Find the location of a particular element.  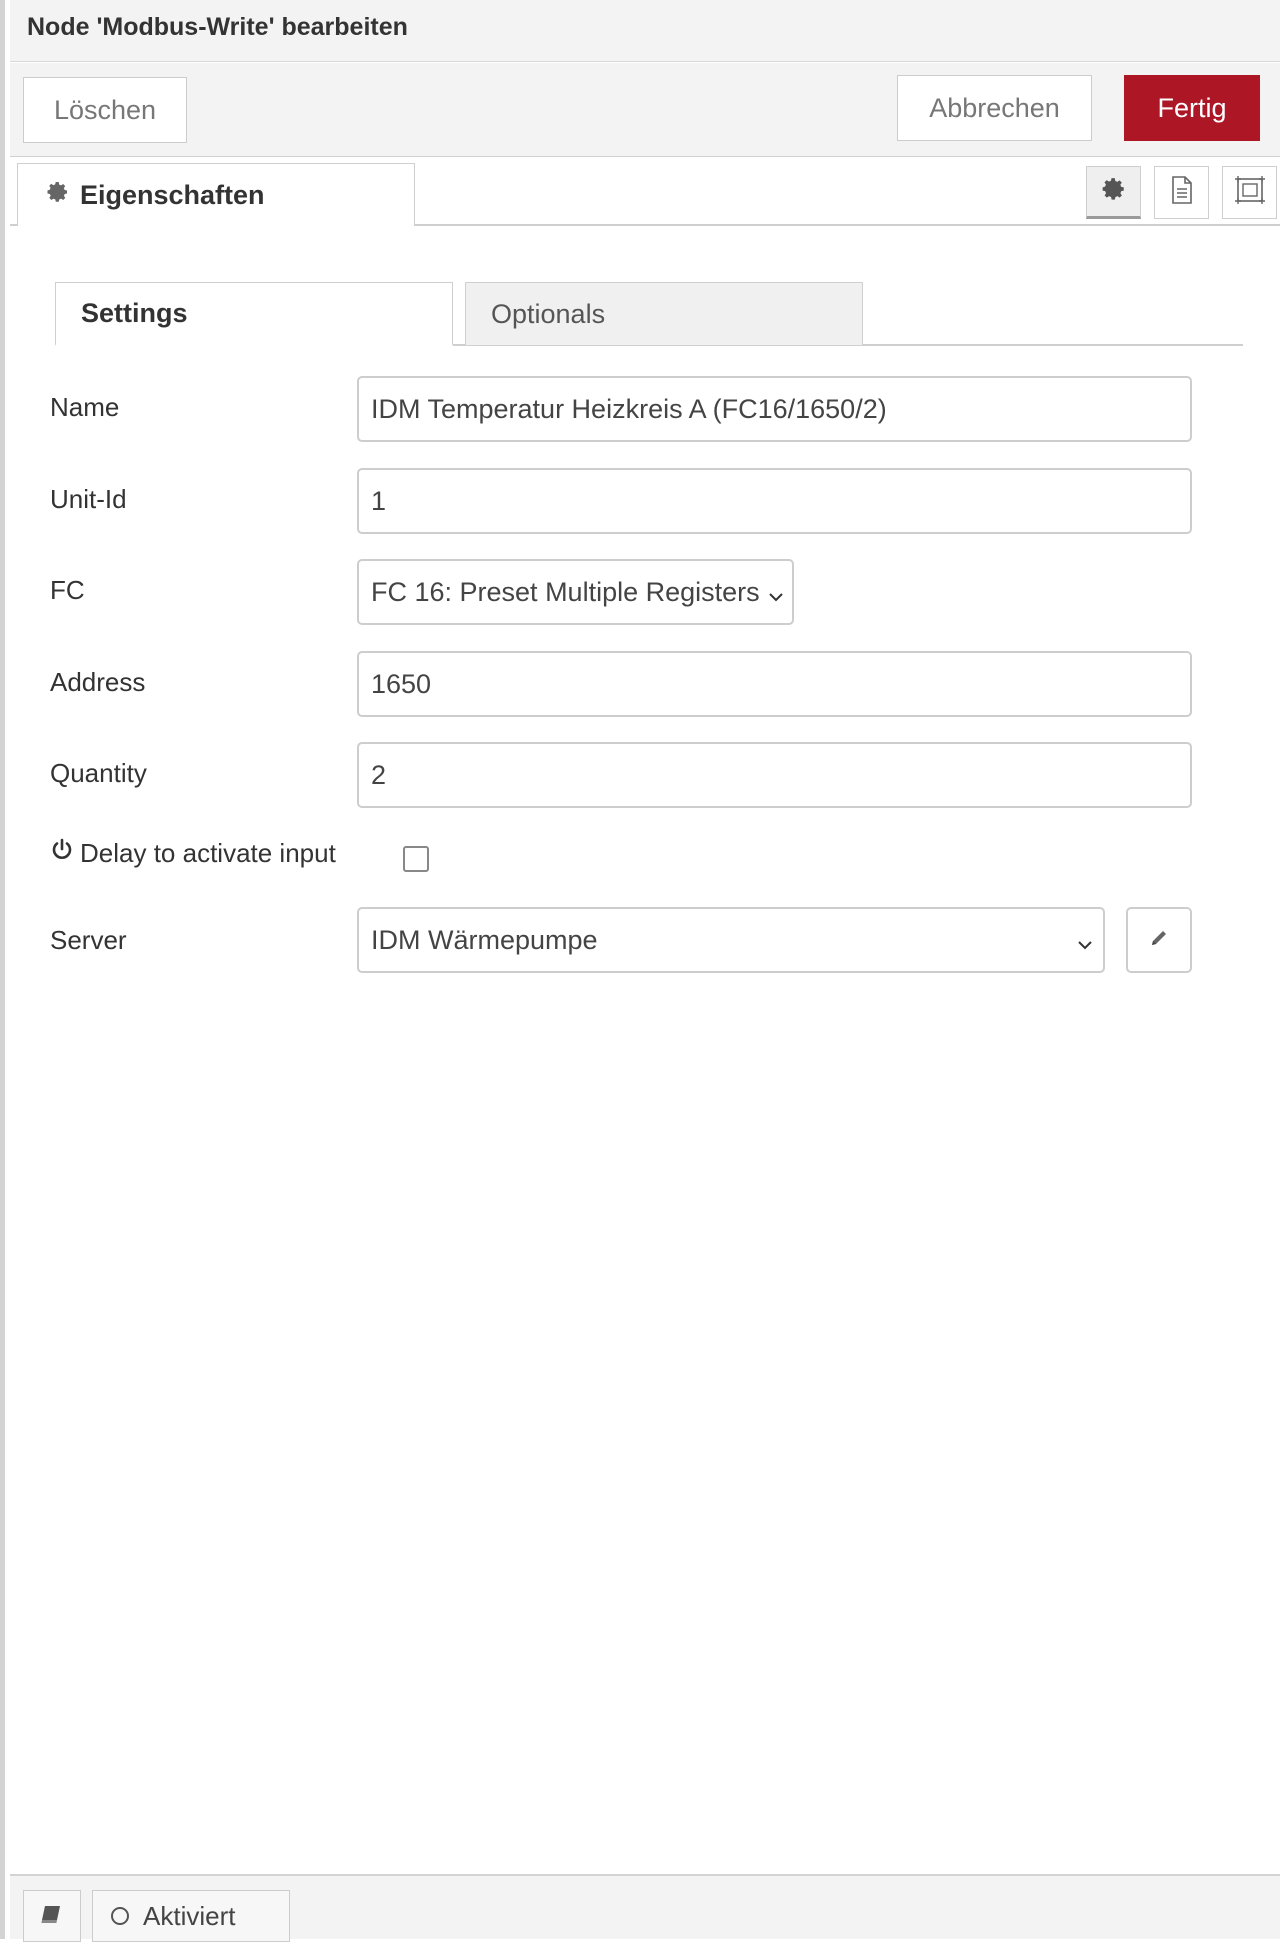

footer-tray: Aktiviert is located at coordinates (645, 1908).